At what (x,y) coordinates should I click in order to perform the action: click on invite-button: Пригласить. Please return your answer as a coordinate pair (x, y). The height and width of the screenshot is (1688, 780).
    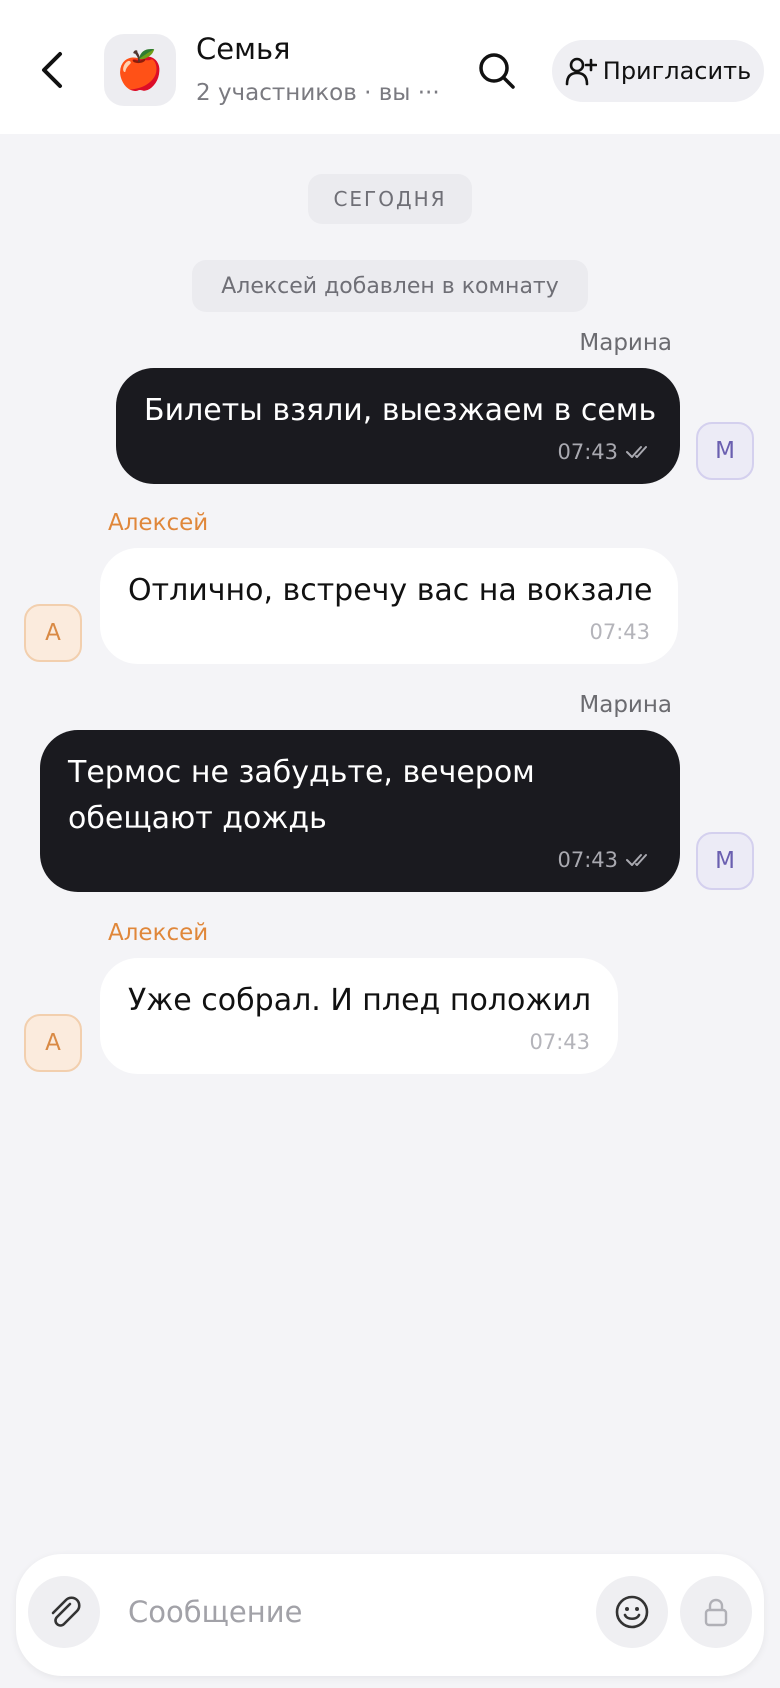
    Looking at the image, I should click on (658, 71).